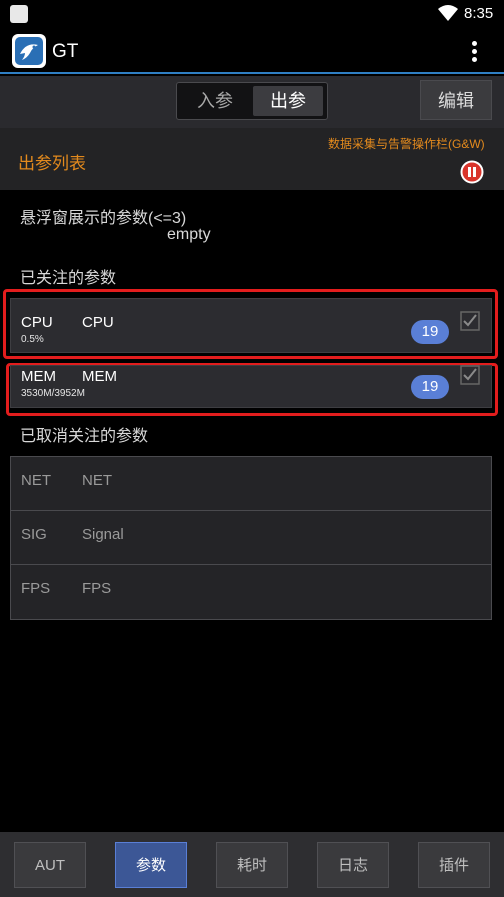 The image size is (504, 897). What do you see at coordinates (215, 101) in the screenshot?
I see `tab-input-params: 入参` at bounding box center [215, 101].